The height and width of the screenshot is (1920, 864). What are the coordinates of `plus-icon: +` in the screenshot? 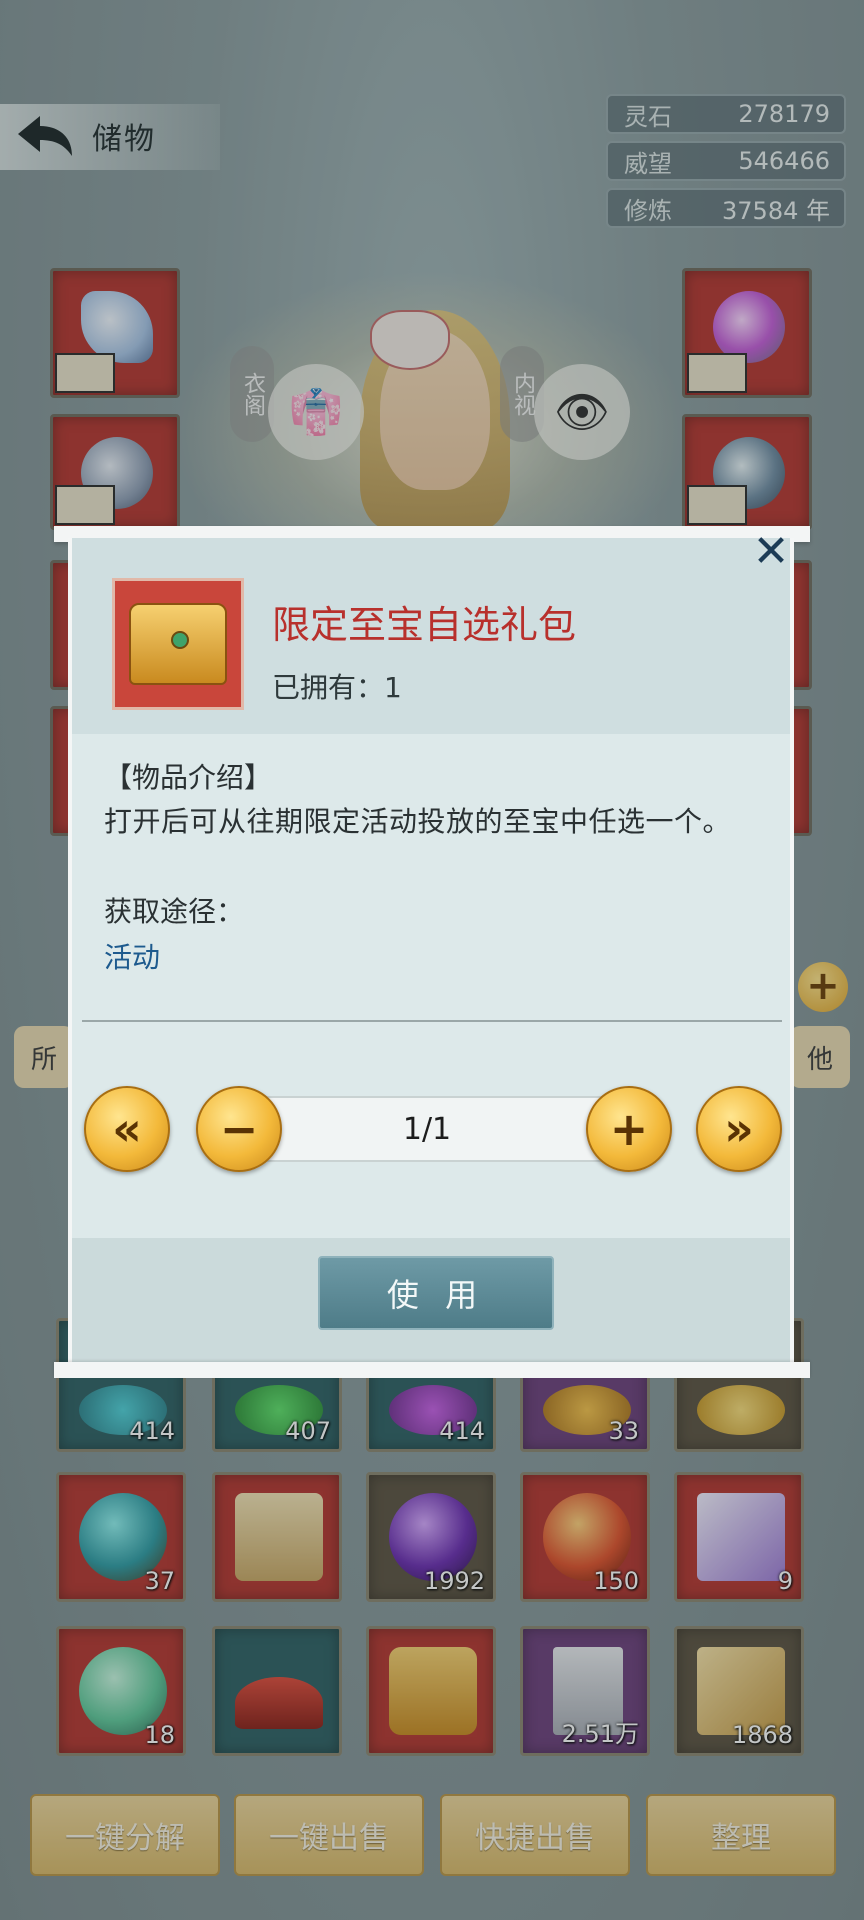 It's located at (629, 1129).